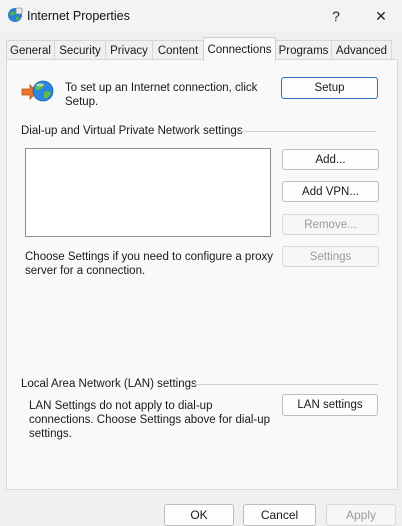  What do you see at coordinates (279, 515) in the screenshot?
I see `cancel-button: Cancel` at bounding box center [279, 515].